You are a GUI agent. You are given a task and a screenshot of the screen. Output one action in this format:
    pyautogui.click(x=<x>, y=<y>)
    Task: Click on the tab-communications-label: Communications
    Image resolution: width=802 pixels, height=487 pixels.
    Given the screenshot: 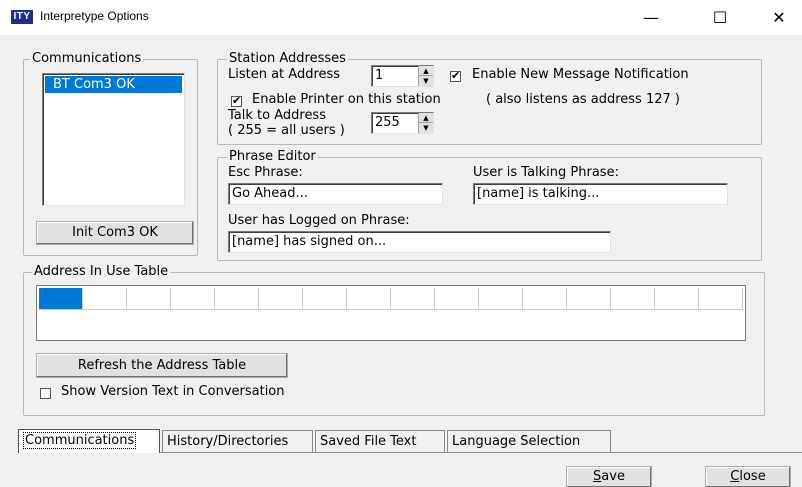 What is the action you would take?
    pyautogui.click(x=80, y=440)
    